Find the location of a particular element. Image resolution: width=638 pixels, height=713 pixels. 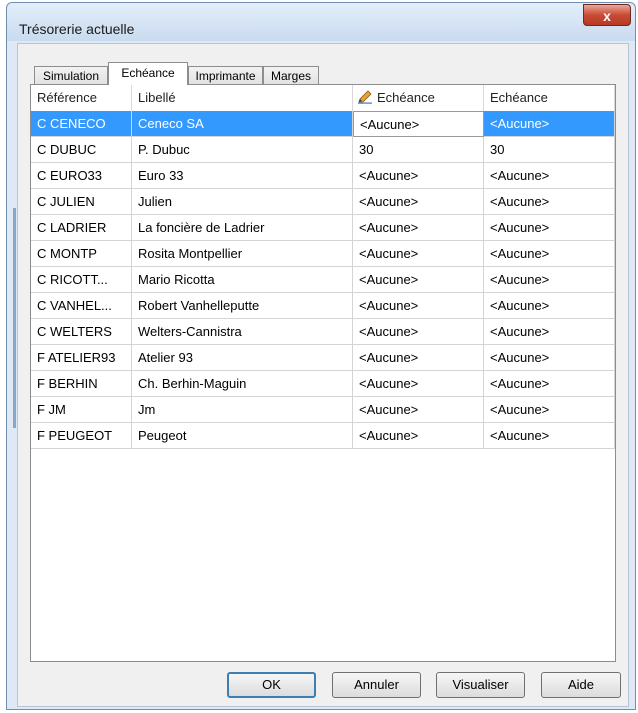

cell-libelle: Ch. Berhin-Maguin is located at coordinates (242, 384).